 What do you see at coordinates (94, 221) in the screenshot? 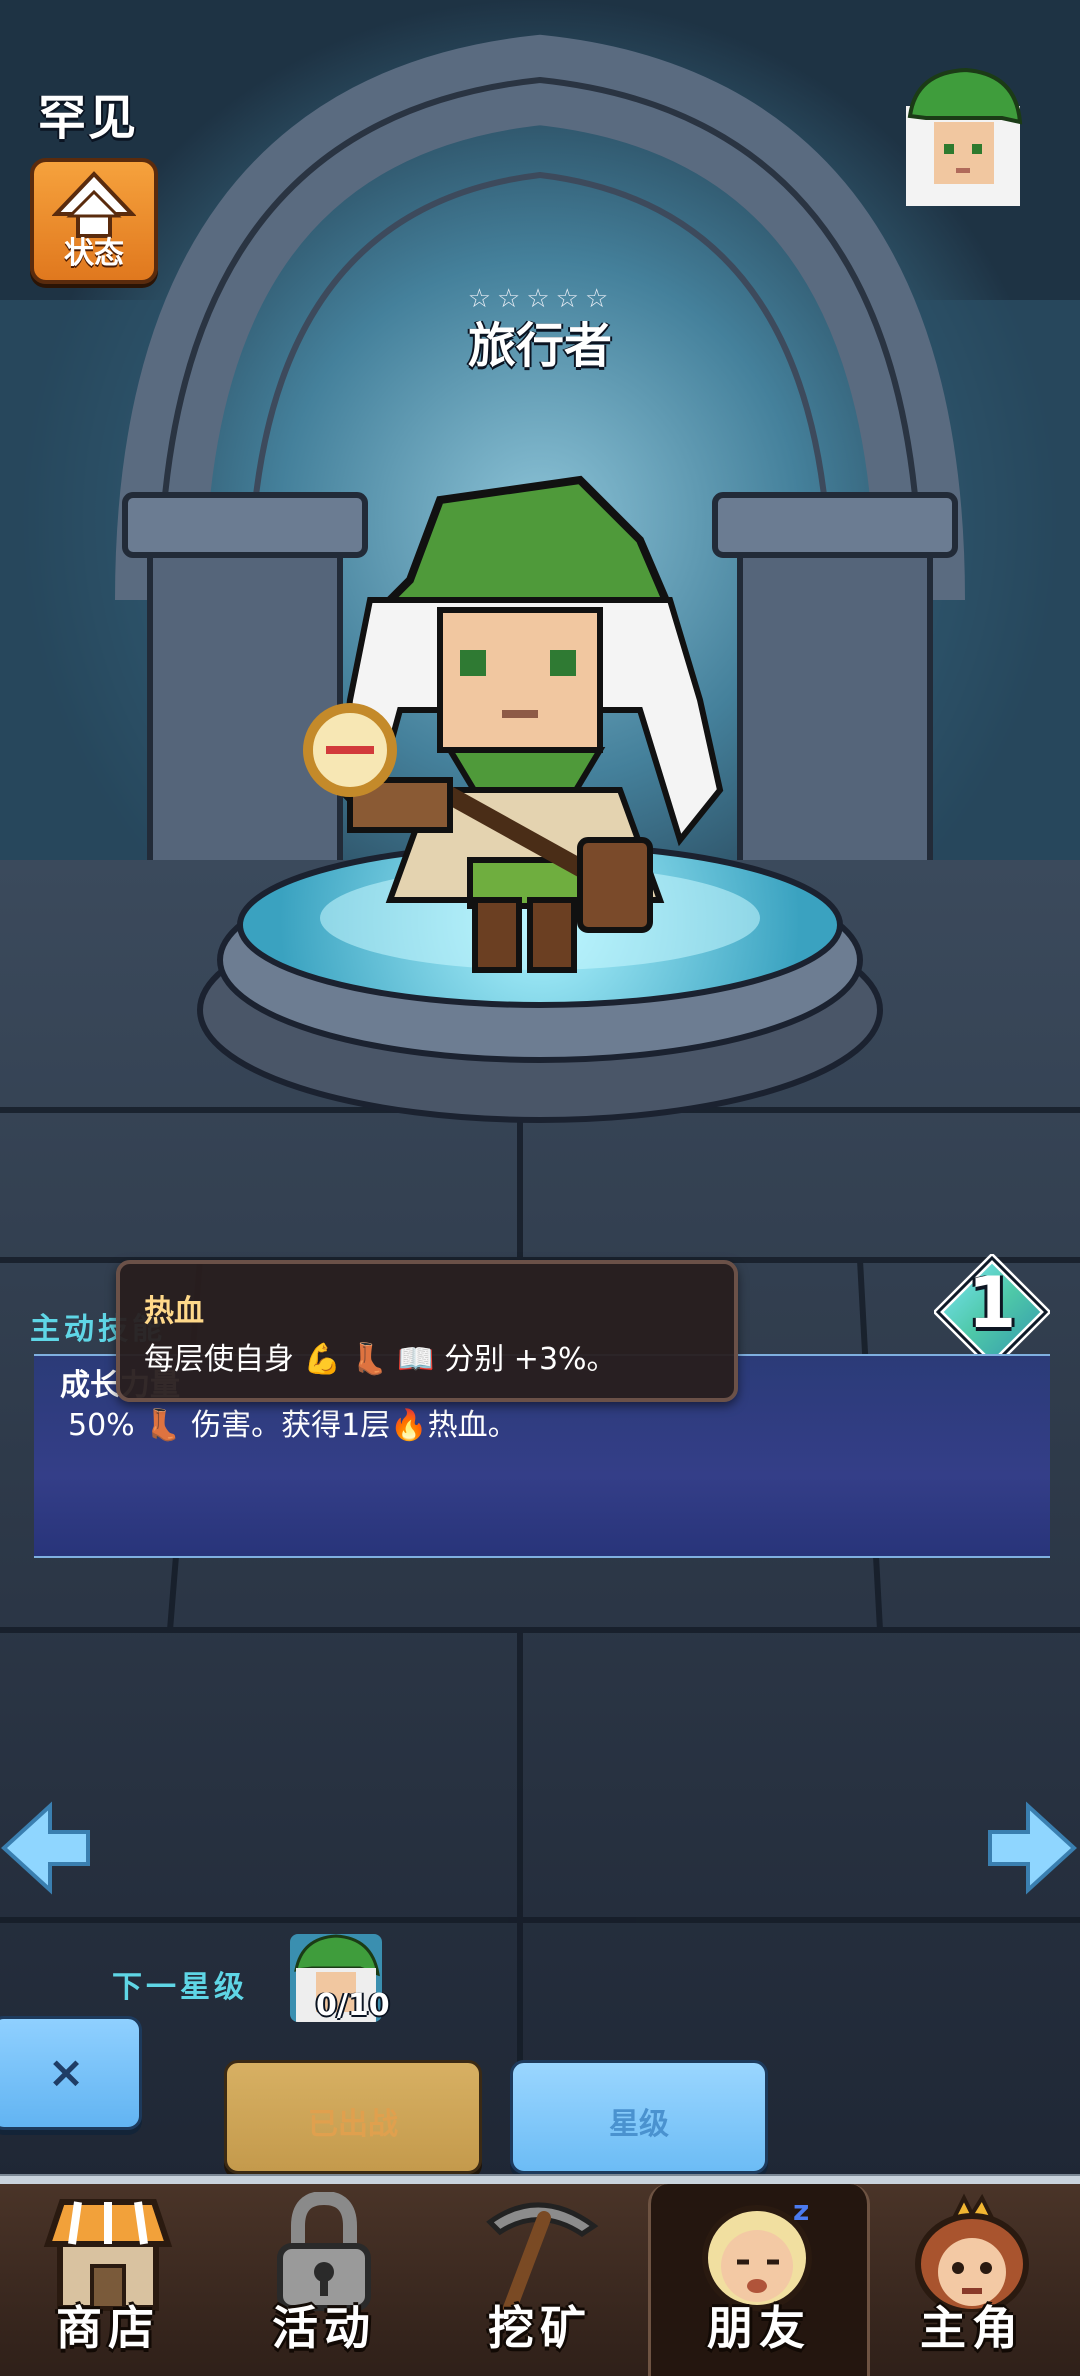
I see `status-button: 状态` at bounding box center [94, 221].